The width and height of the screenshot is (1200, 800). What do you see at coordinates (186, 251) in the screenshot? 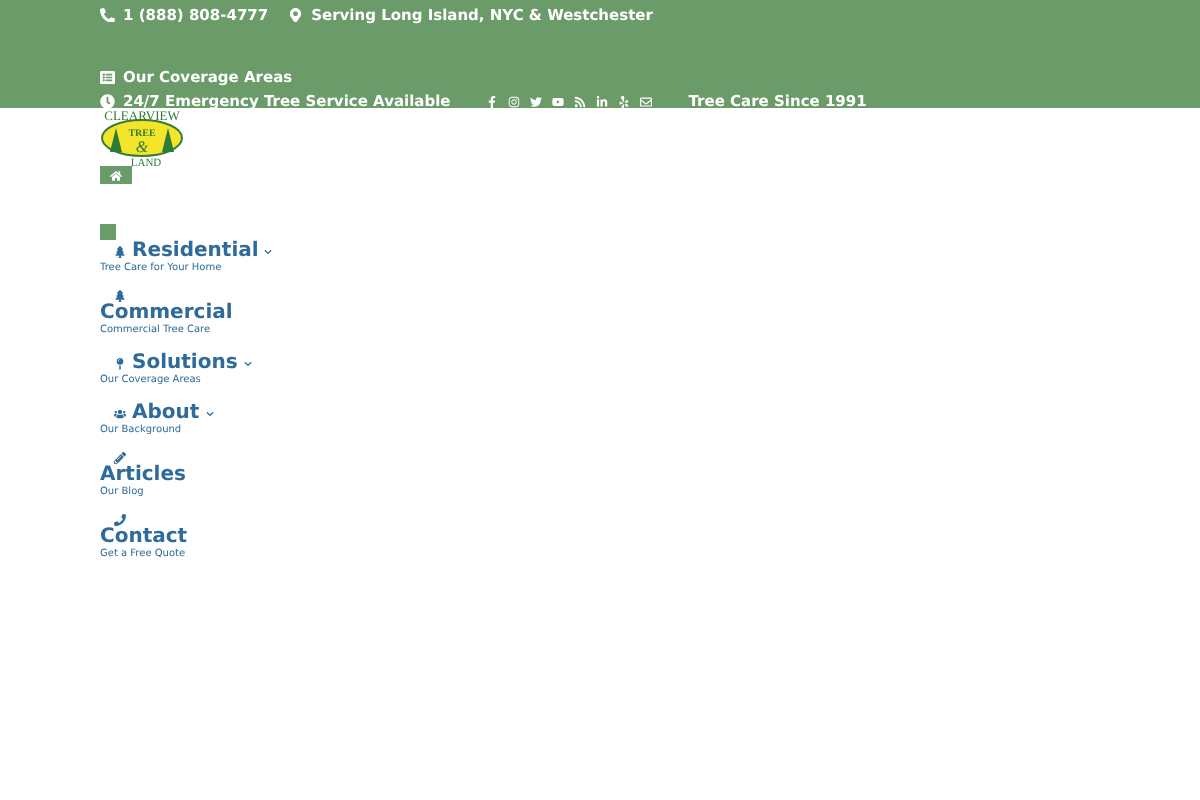
I see `nav-link: Residential` at bounding box center [186, 251].